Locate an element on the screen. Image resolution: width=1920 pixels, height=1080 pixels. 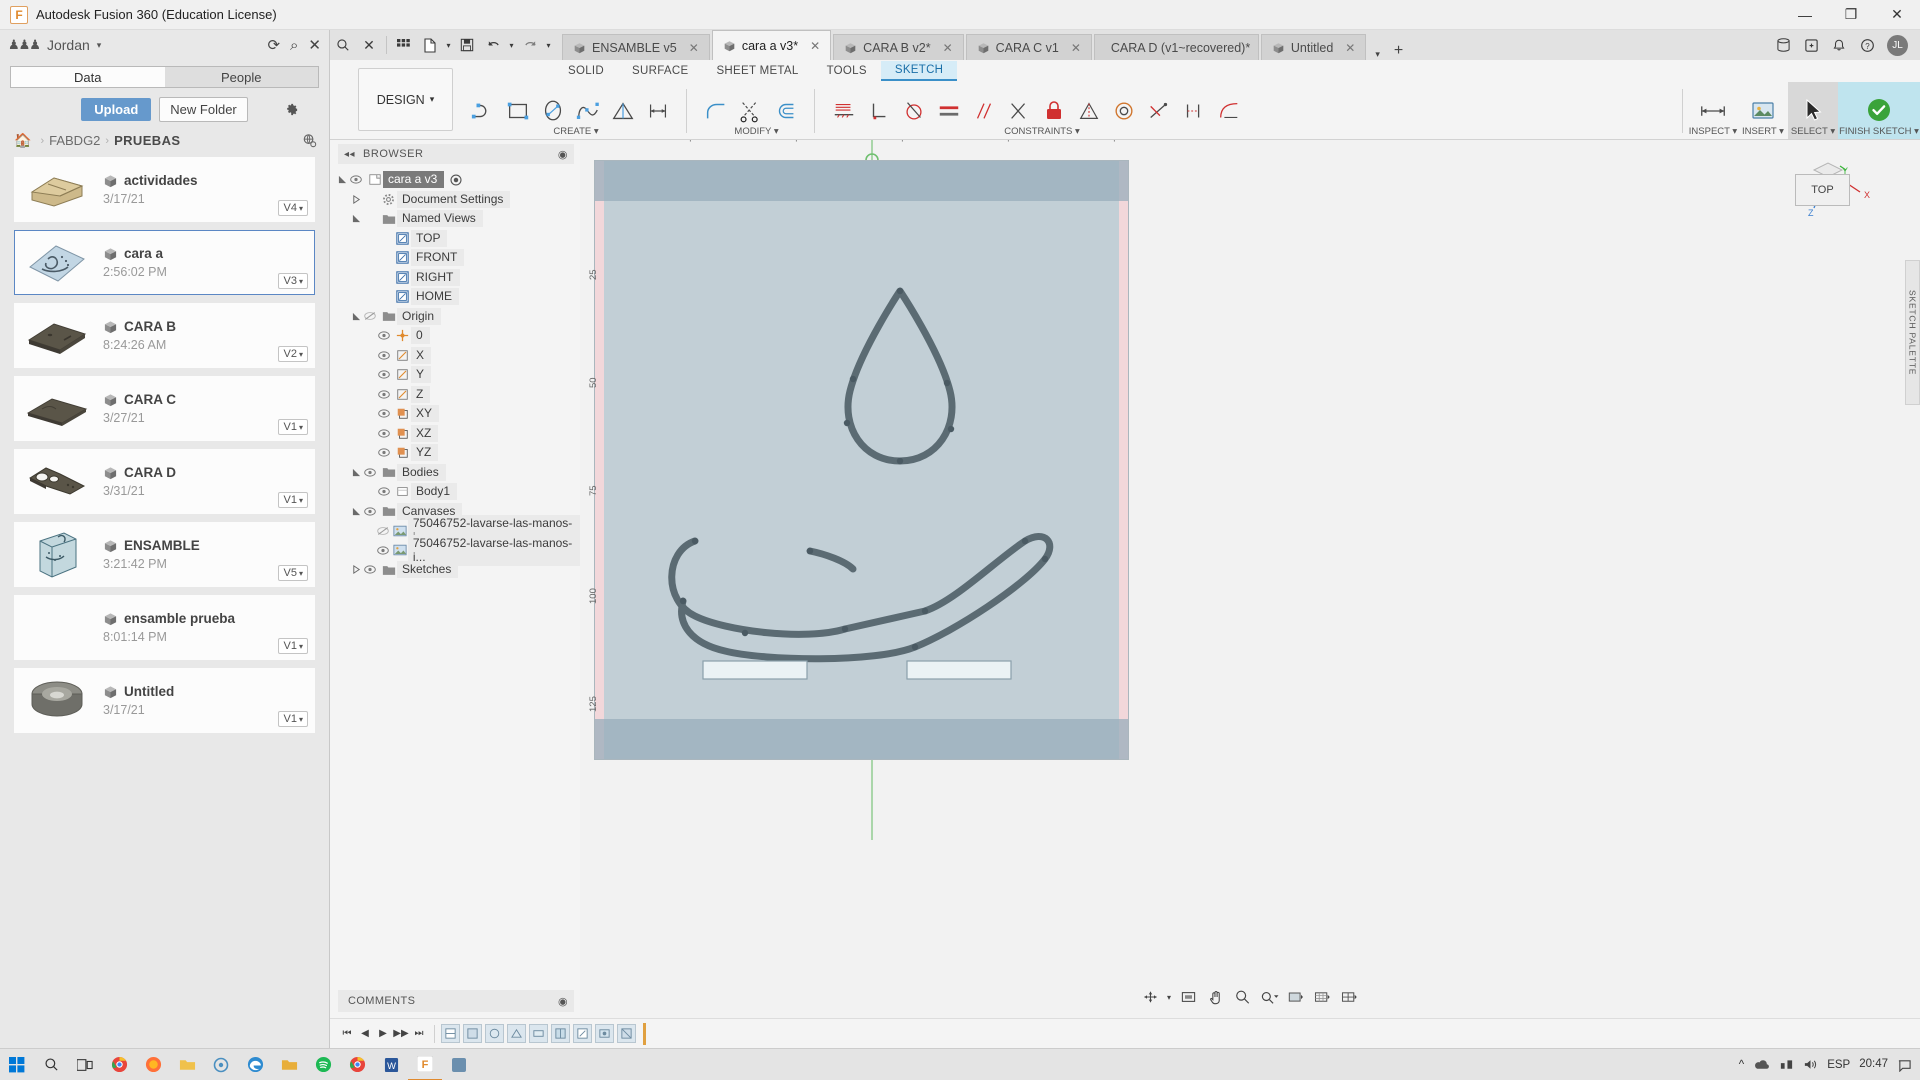
display-settings-icon is located at coordinates (1296, 997).